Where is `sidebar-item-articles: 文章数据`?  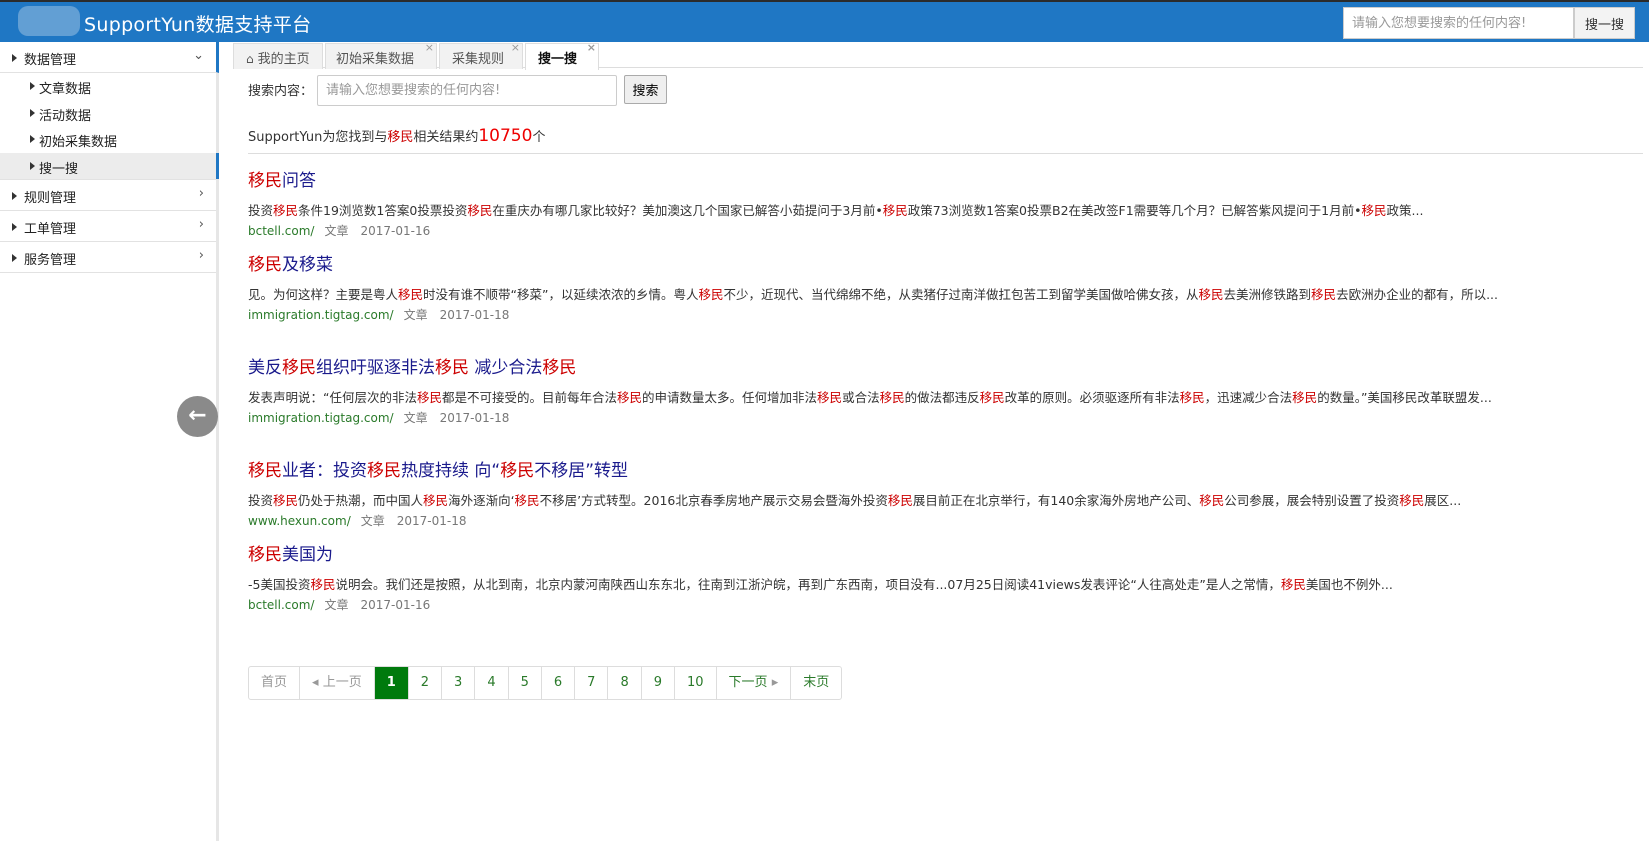
sidebar-item-articles: 文章数据 is located at coordinates (108, 86).